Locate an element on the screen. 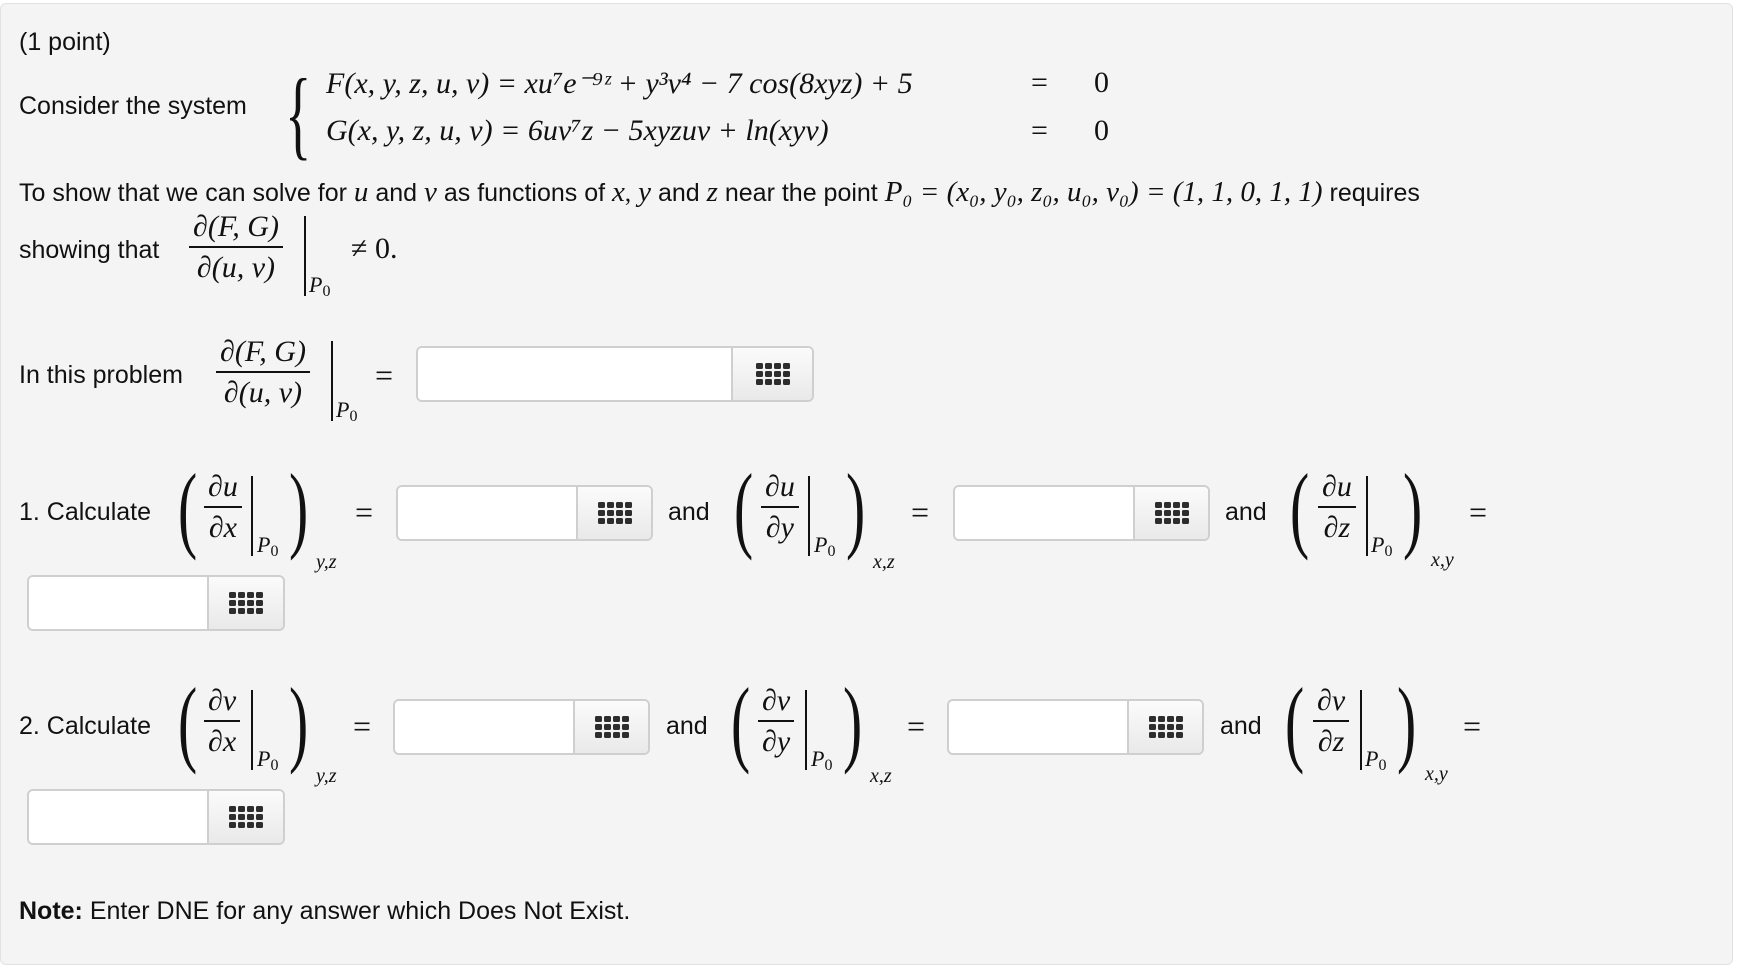  q2-dvdx-input is located at coordinates (484, 727).